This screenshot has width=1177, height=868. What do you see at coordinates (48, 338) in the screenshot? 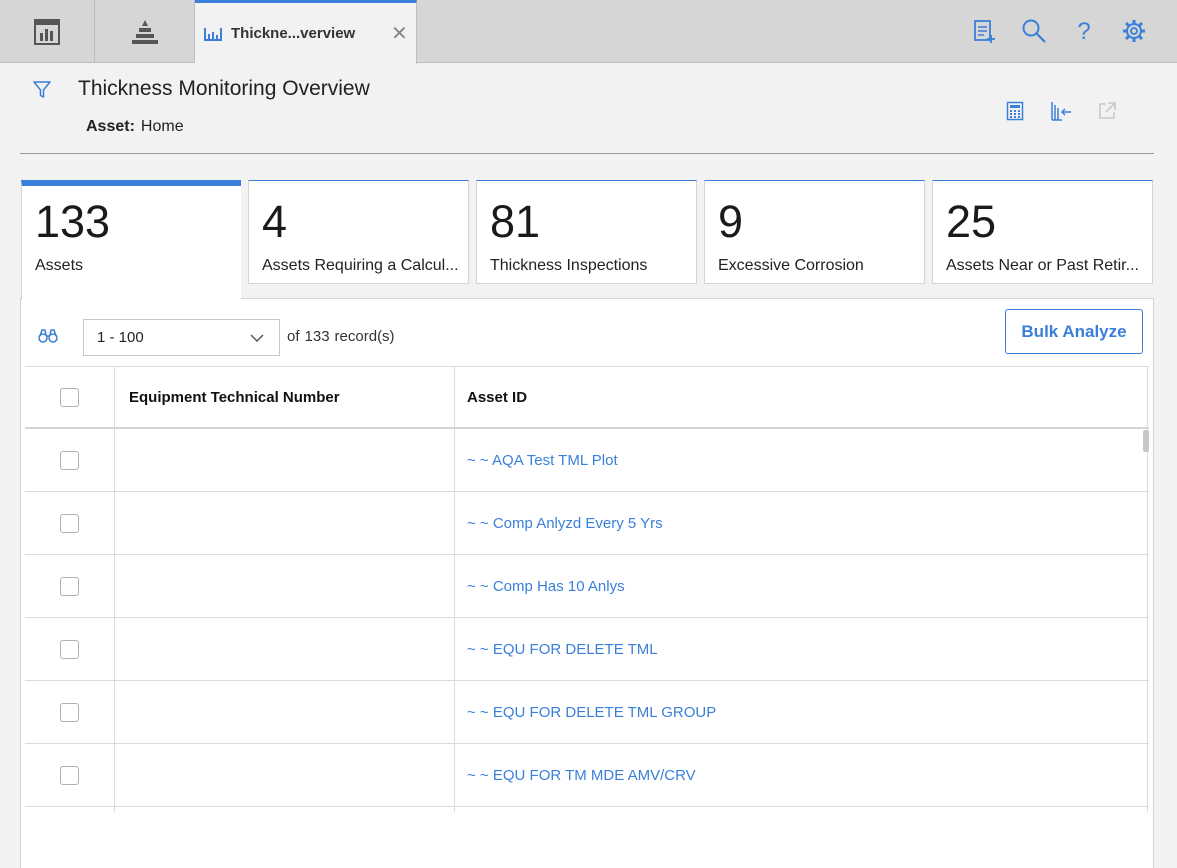
I see `binoculars-icon` at bounding box center [48, 338].